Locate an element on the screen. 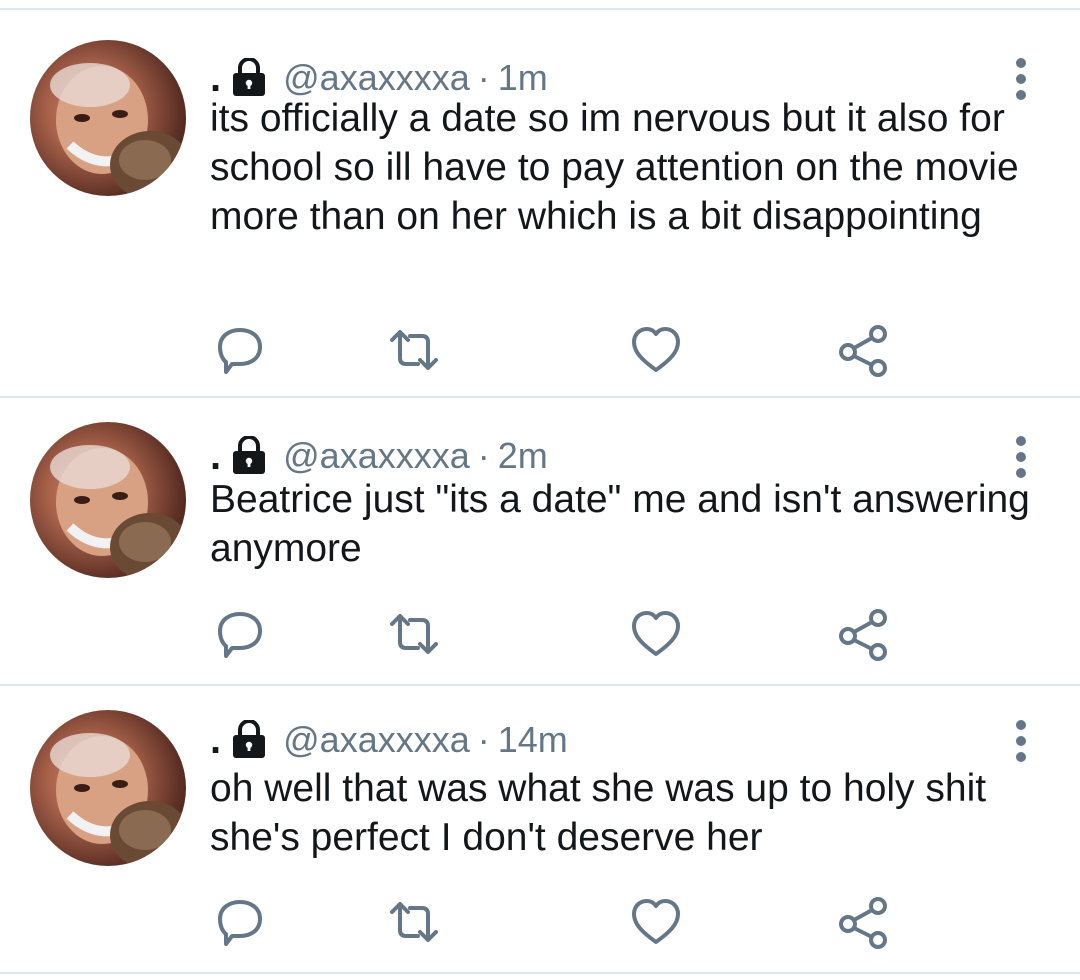 Image resolution: width=1080 pixels, height=980 pixels. timestamp: 14m is located at coordinates (533, 740).